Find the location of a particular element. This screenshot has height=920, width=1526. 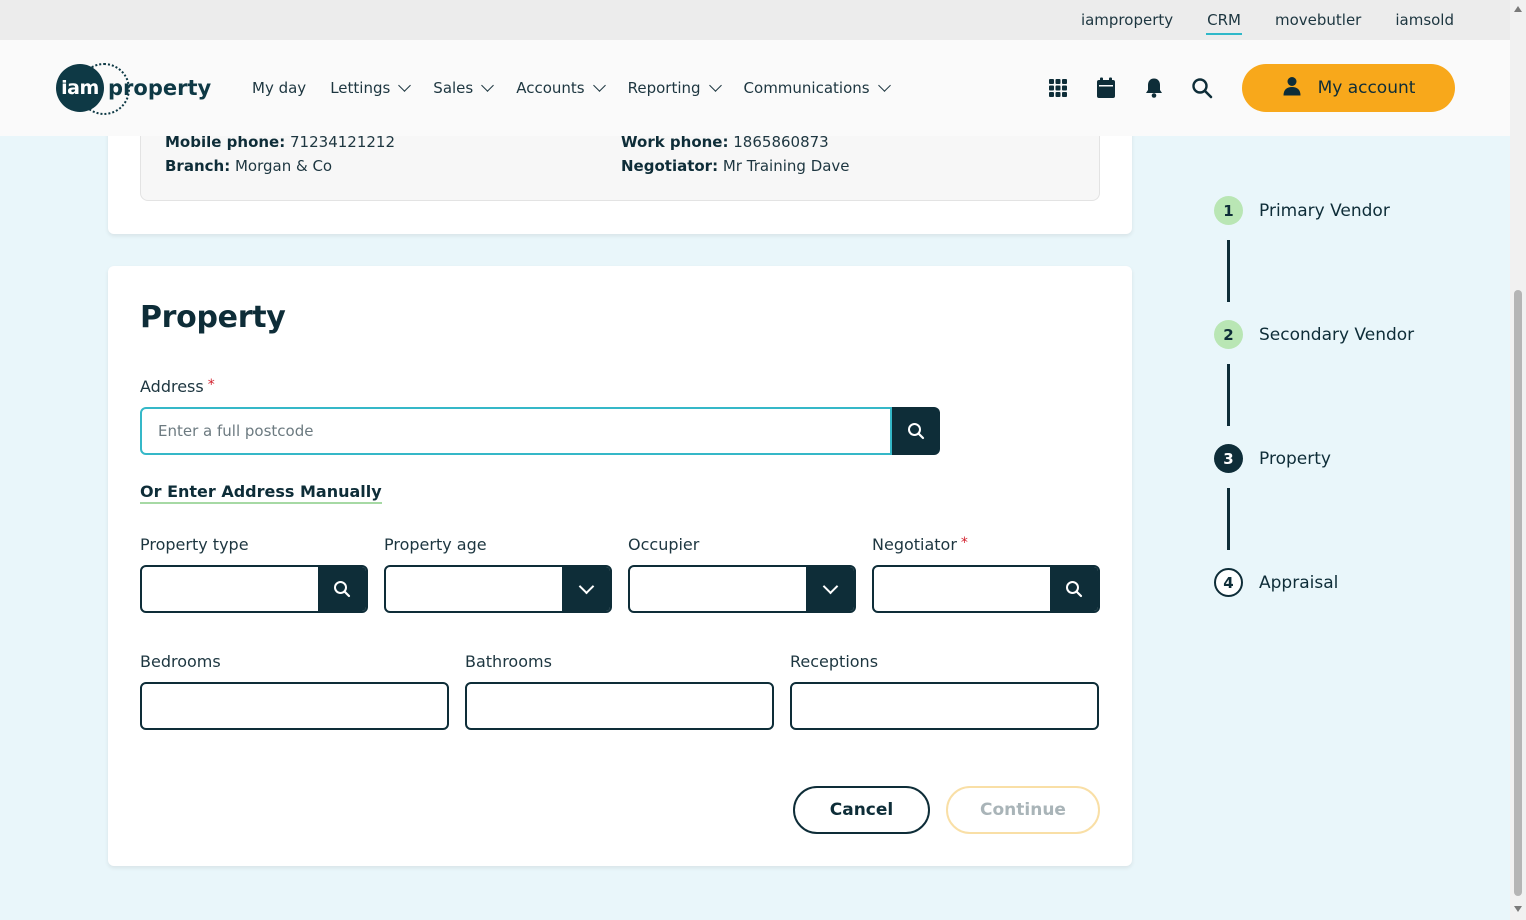

step-property: 3 Property is located at coordinates (1344, 458).